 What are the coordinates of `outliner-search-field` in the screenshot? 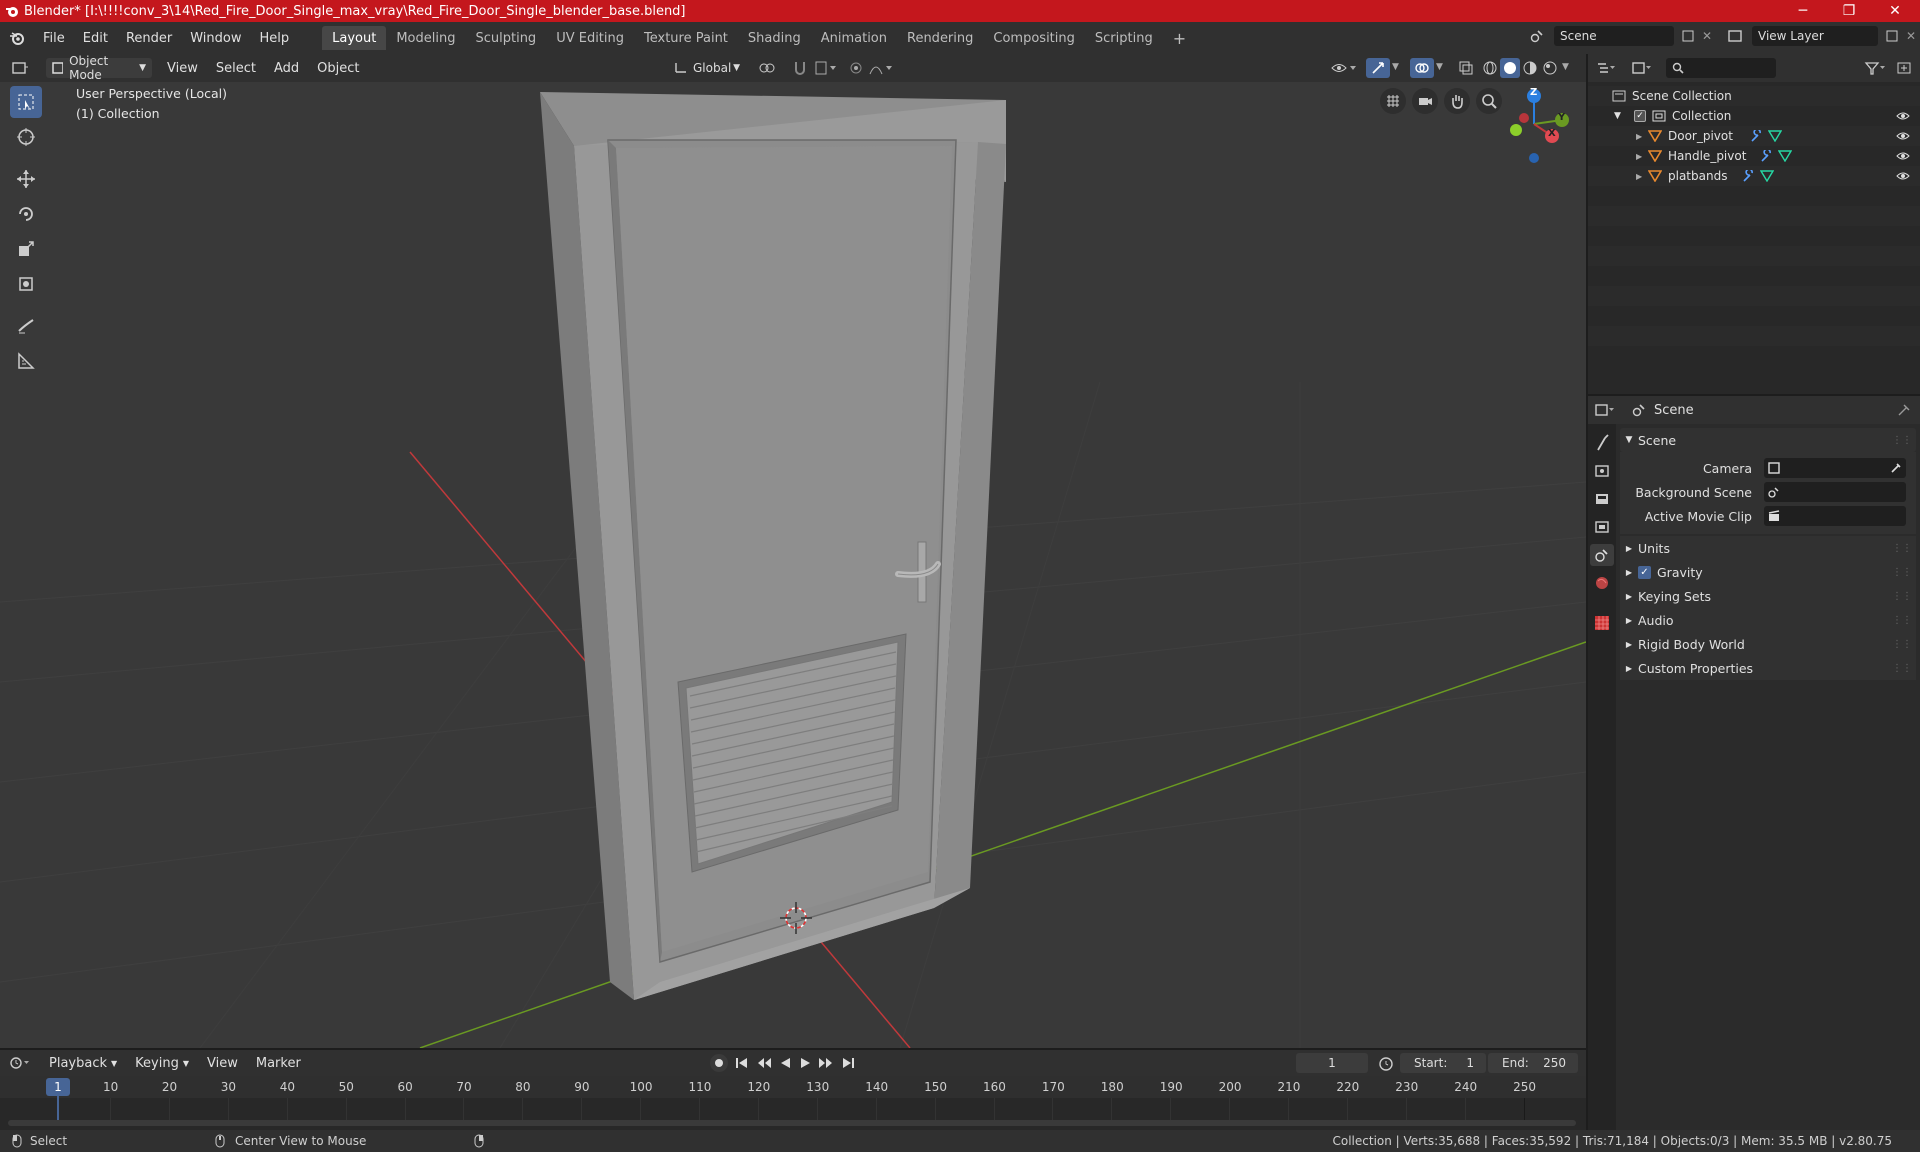 It's located at (1721, 68).